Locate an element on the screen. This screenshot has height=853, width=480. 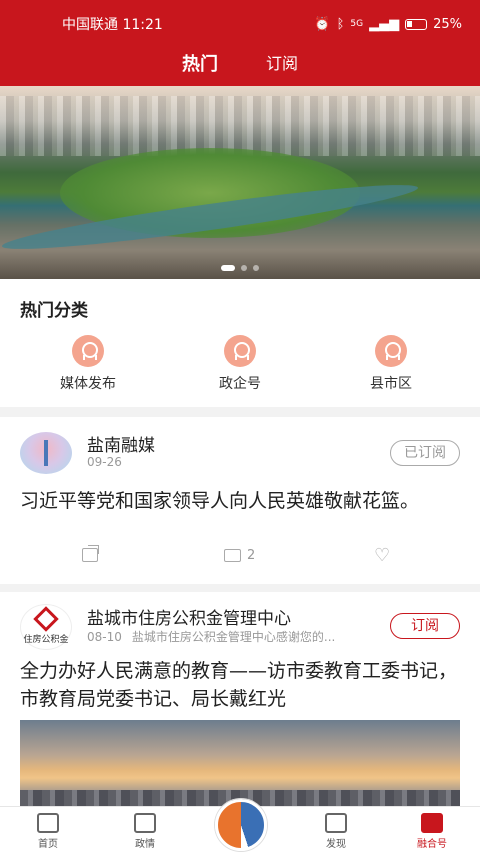
nav-home: 首页 is located at coordinates (48, 831).